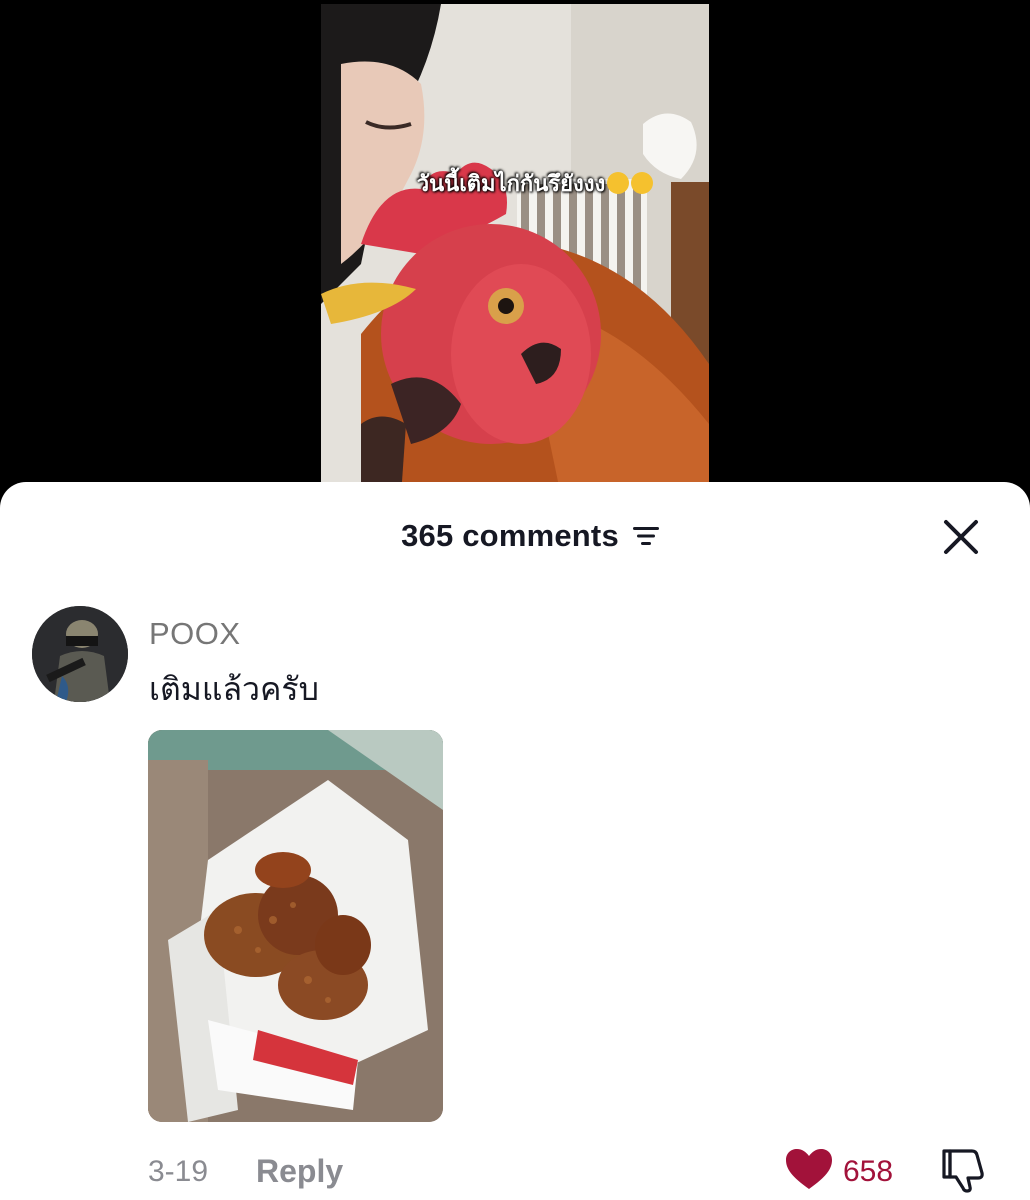 The image size is (1030, 1200). I want to click on comments-count-label: 365 comments, so click(510, 535).